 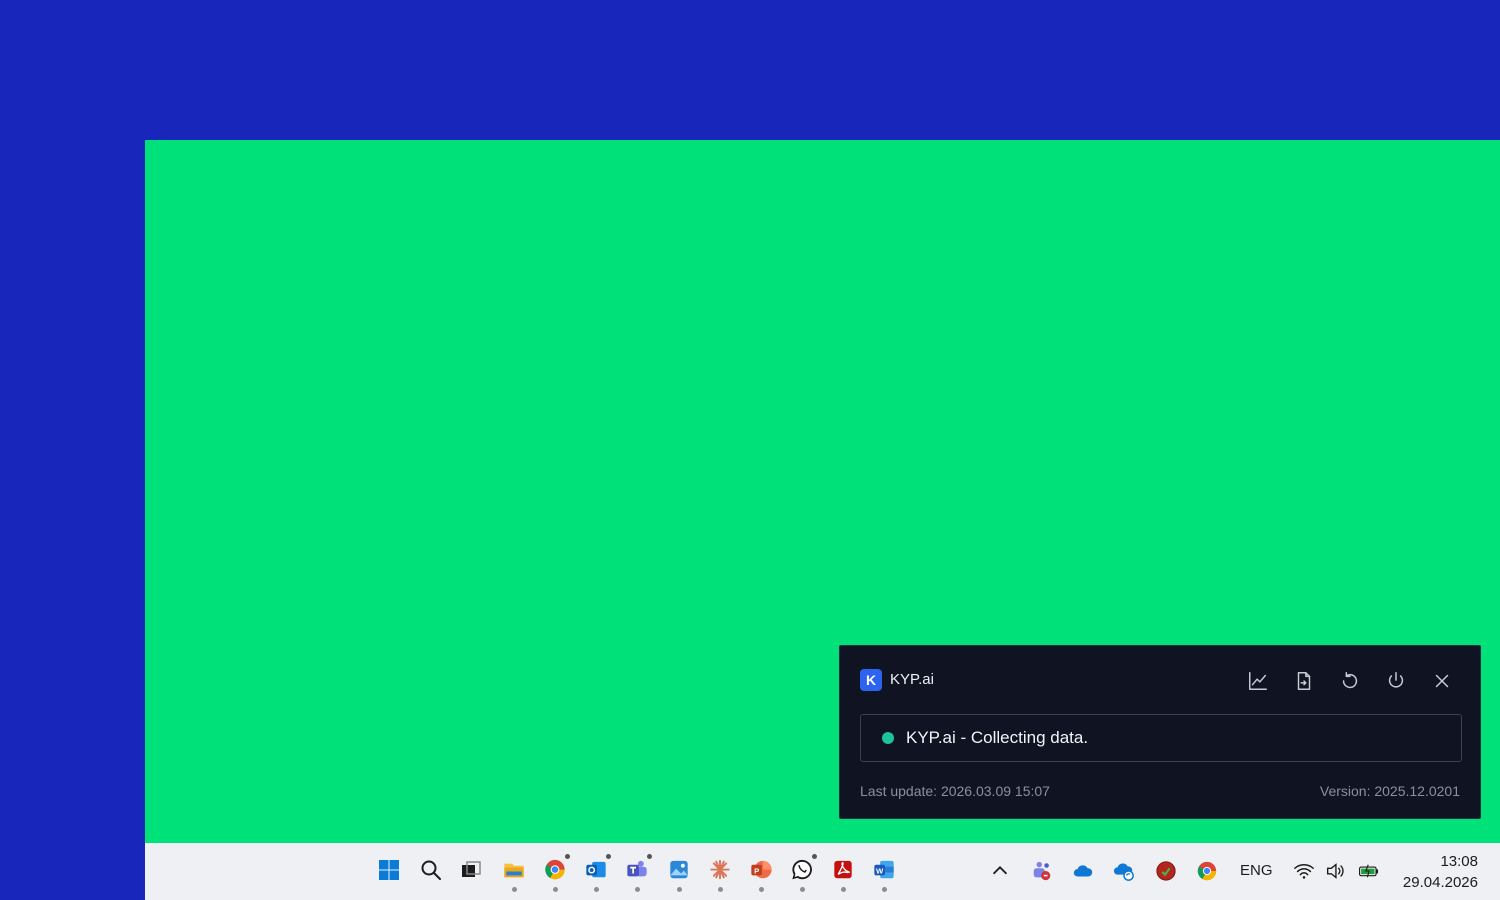 What do you see at coordinates (471, 871) in the screenshot?
I see `task-view-icon` at bounding box center [471, 871].